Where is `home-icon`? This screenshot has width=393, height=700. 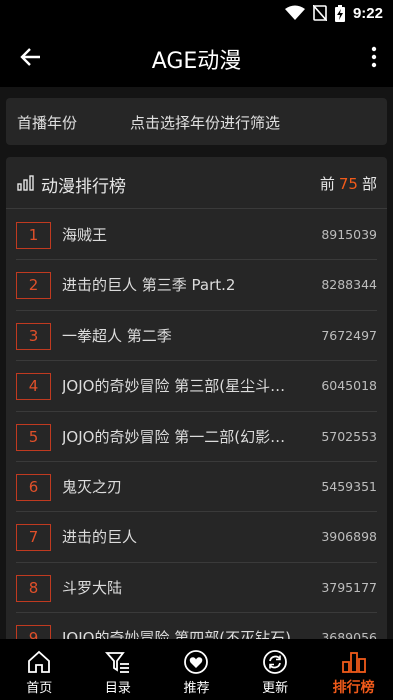
home-icon is located at coordinates (39, 661).